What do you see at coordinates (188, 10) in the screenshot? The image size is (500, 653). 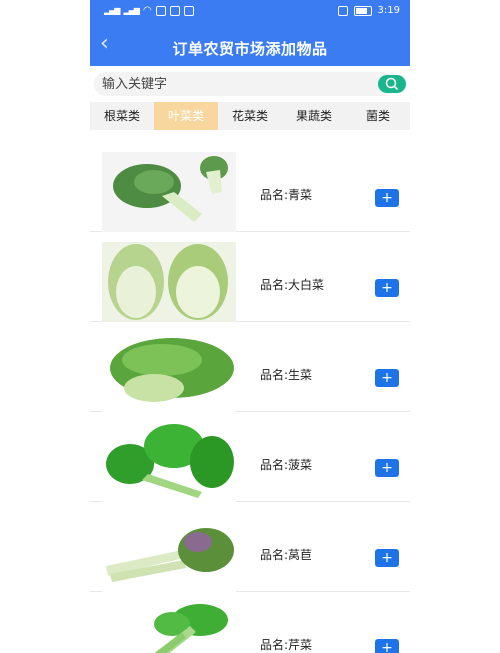 I see `search-notification-icon` at bounding box center [188, 10].